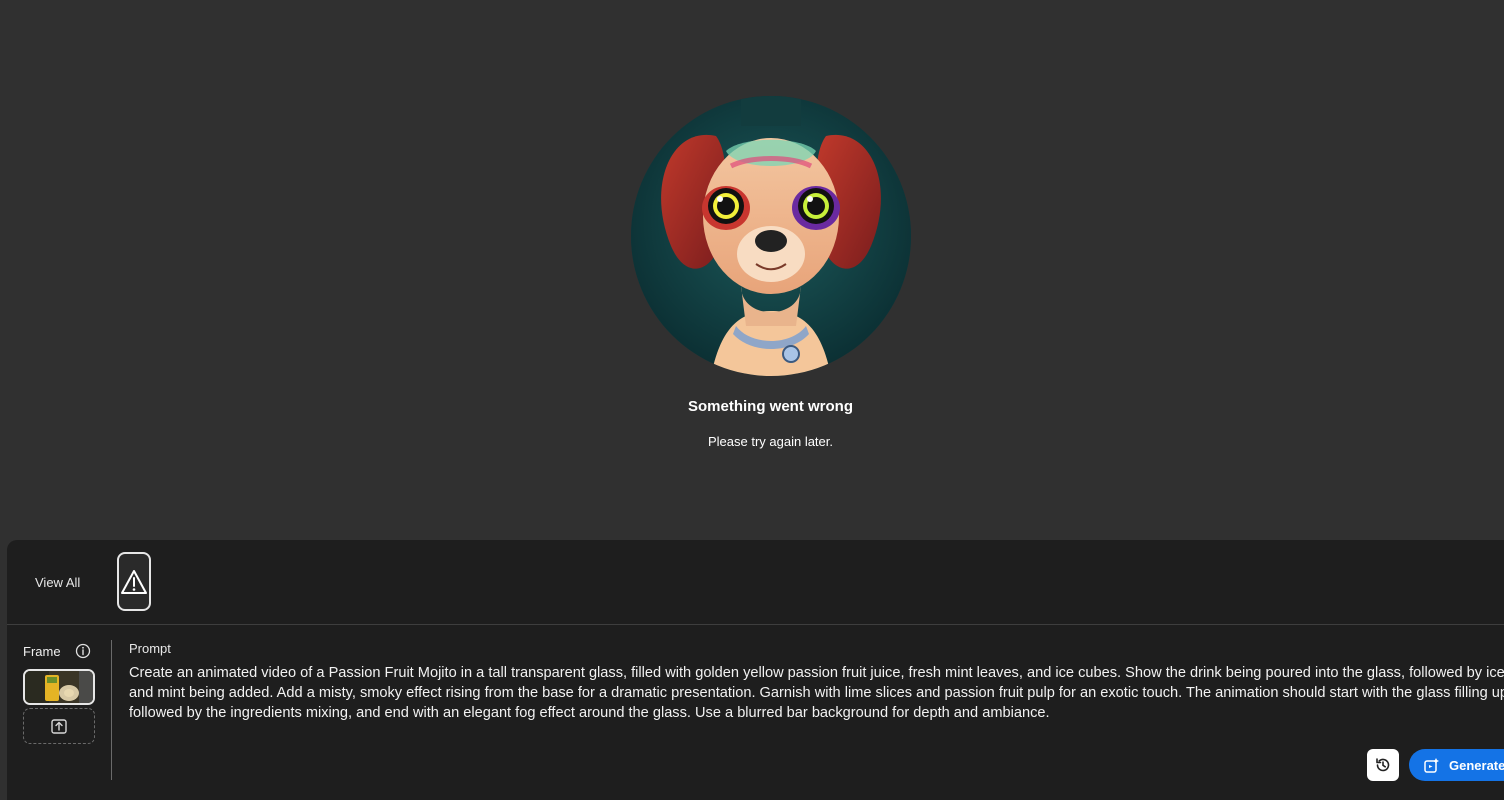  What do you see at coordinates (770, 441) in the screenshot?
I see `error-message: Please try again later.` at bounding box center [770, 441].